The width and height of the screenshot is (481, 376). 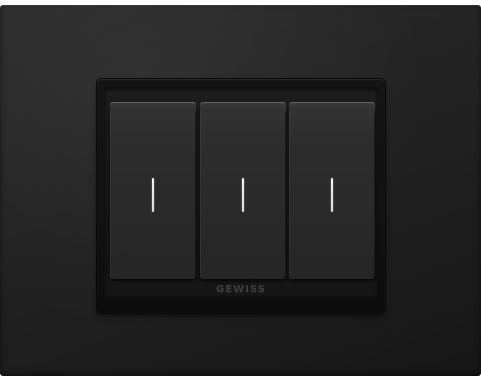 What do you see at coordinates (241, 289) in the screenshot?
I see `brand-logo-text: GEWISS` at bounding box center [241, 289].